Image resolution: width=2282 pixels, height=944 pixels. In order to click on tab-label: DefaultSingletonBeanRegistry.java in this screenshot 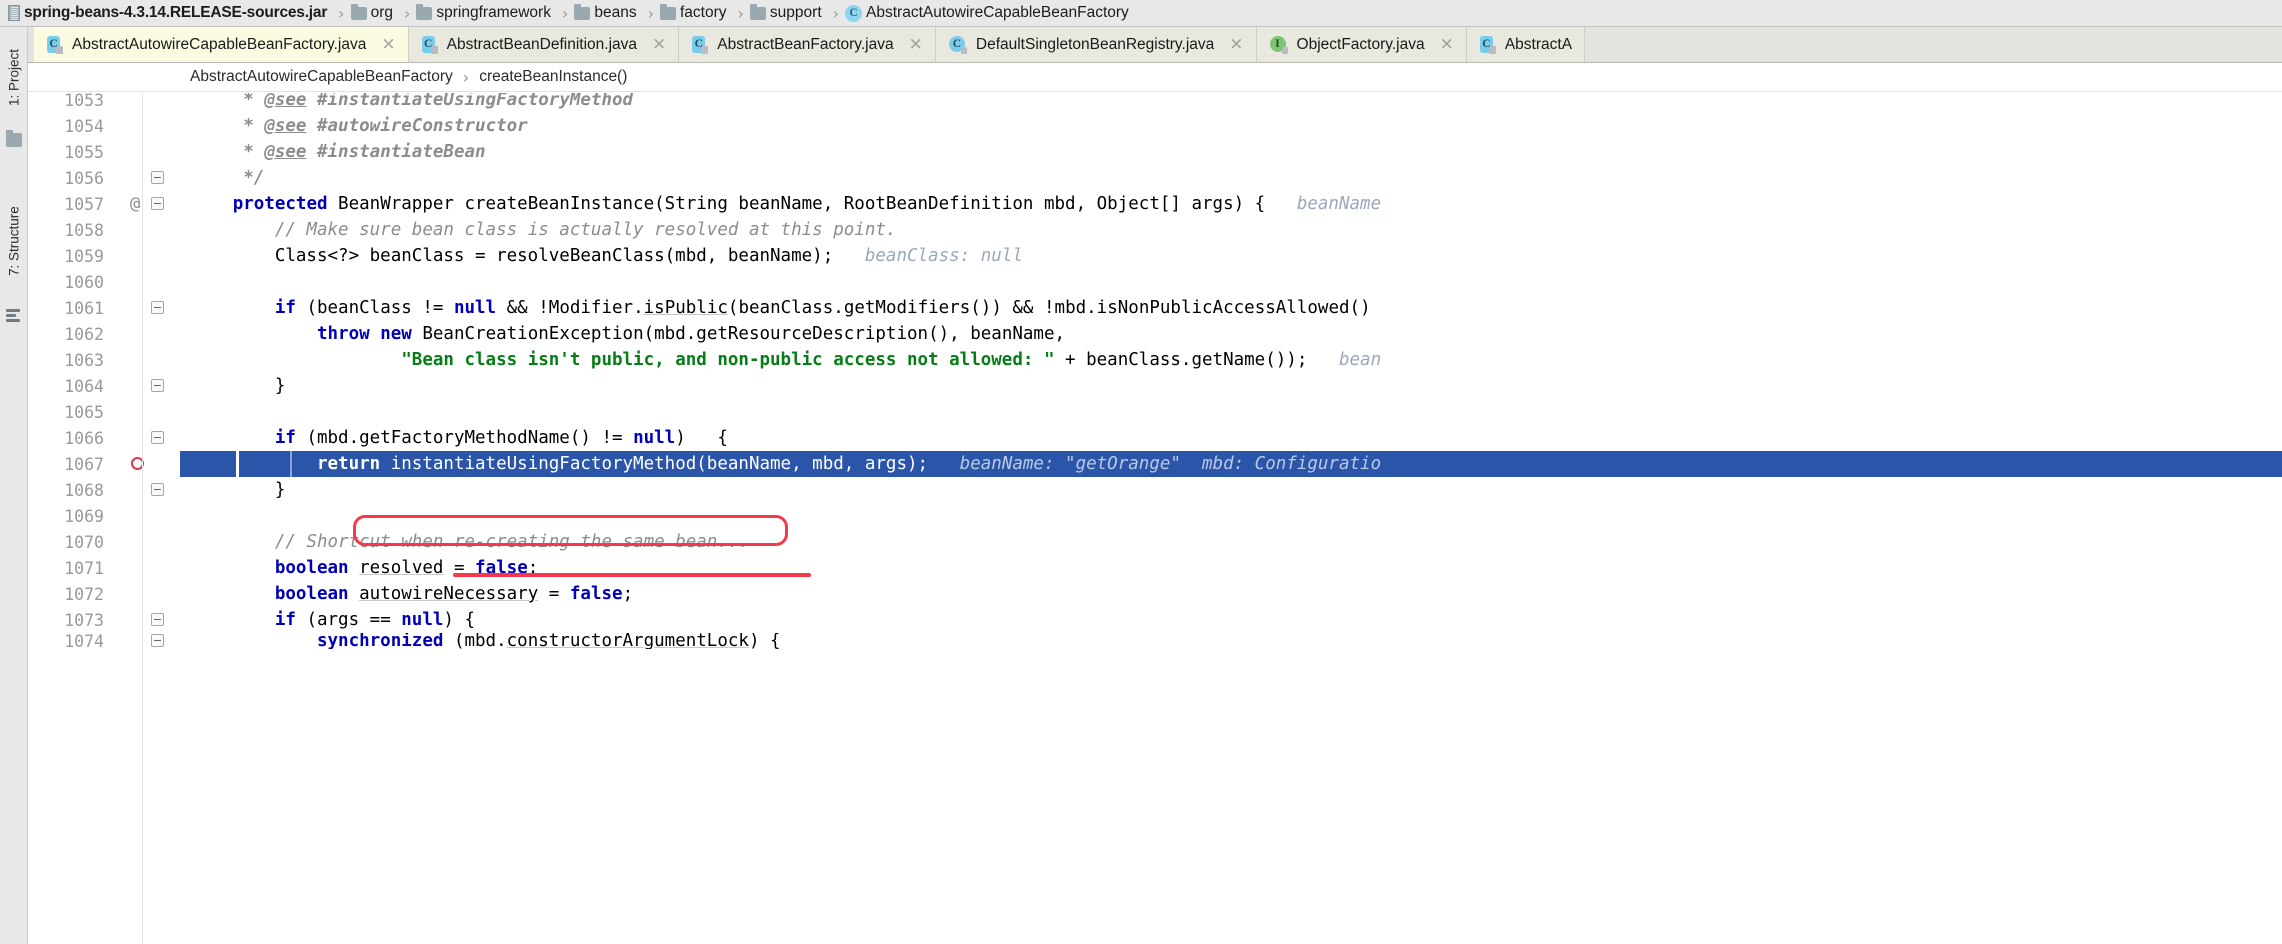, I will do `click(1095, 44)`.